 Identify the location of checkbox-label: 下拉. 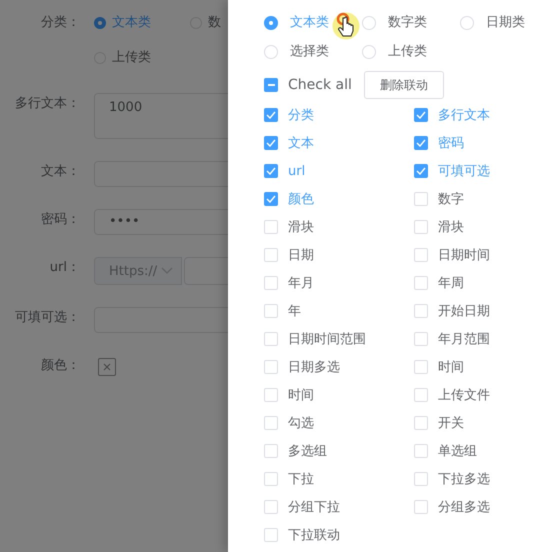
(301, 479).